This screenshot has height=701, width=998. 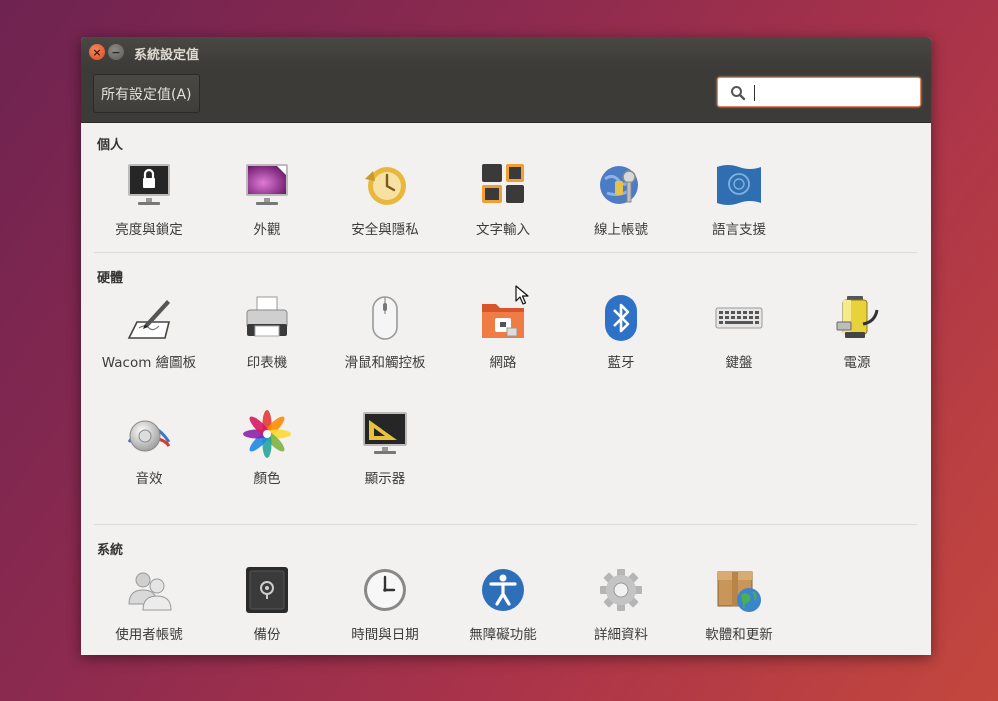 What do you see at coordinates (503, 635) in the screenshot?
I see `item-label: 無障礙功能` at bounding box center [503, 635].